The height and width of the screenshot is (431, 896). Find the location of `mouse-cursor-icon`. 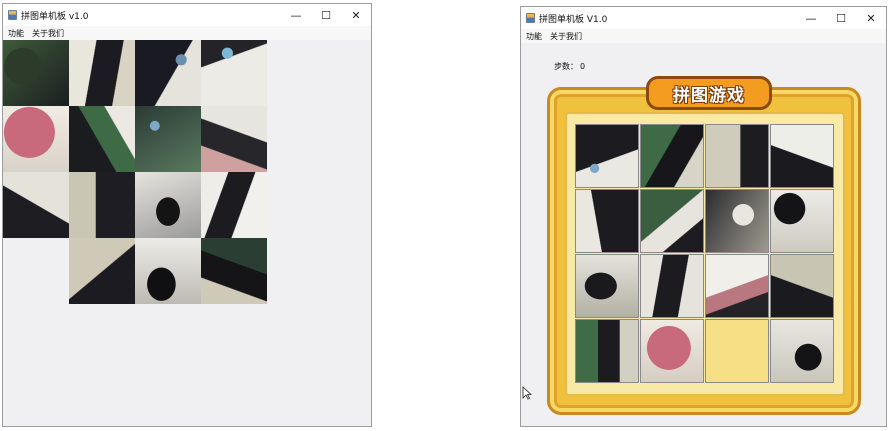

mouse-cursor-icon is located at coordinates (527, 393).